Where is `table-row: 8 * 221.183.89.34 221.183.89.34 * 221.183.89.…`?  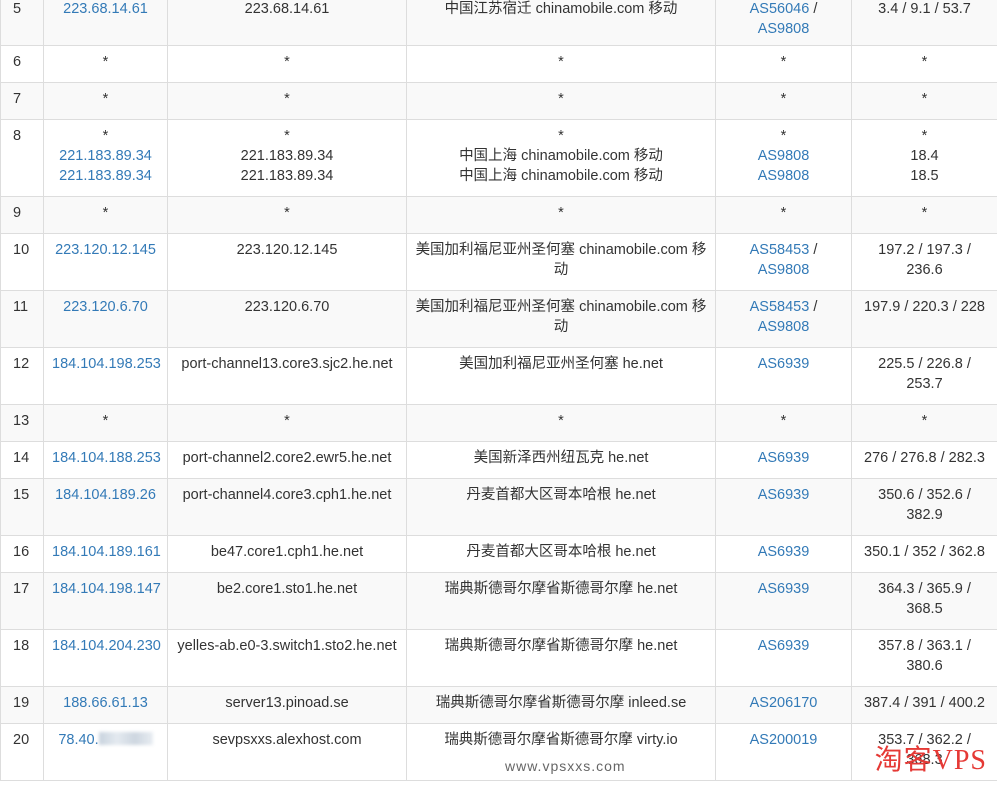 table-row: 8 * 221.183.89.34 221.183.89.34 * 221.183.89.… is located at coordinates (498, 158).